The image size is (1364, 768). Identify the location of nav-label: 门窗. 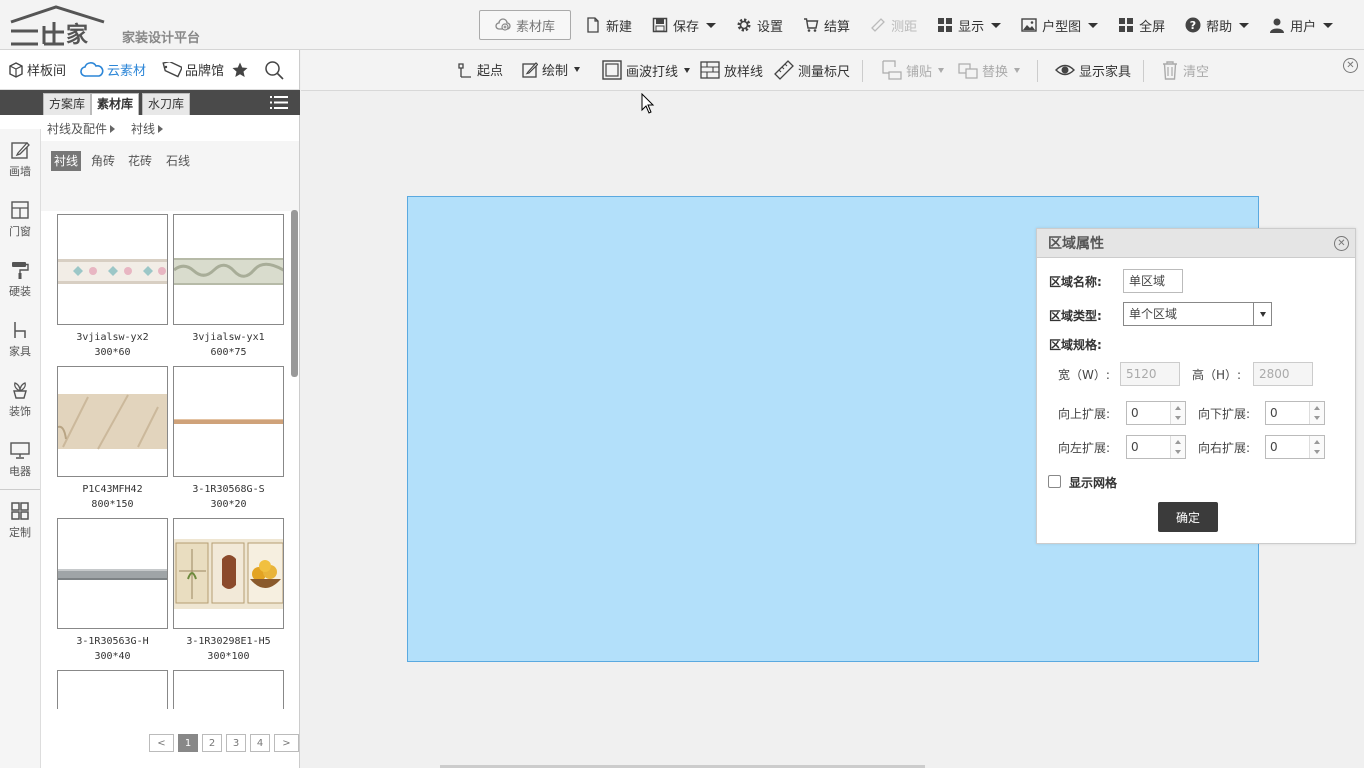
(20, 231).